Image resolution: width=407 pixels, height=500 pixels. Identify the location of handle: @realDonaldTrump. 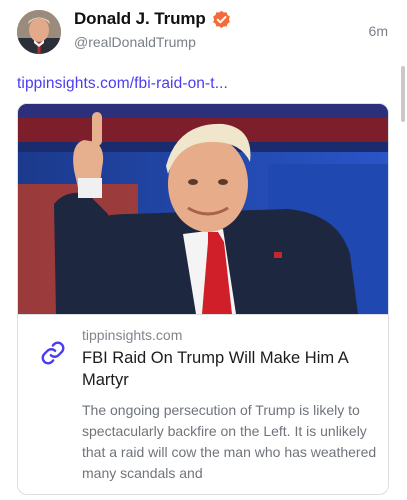
(135, 42).